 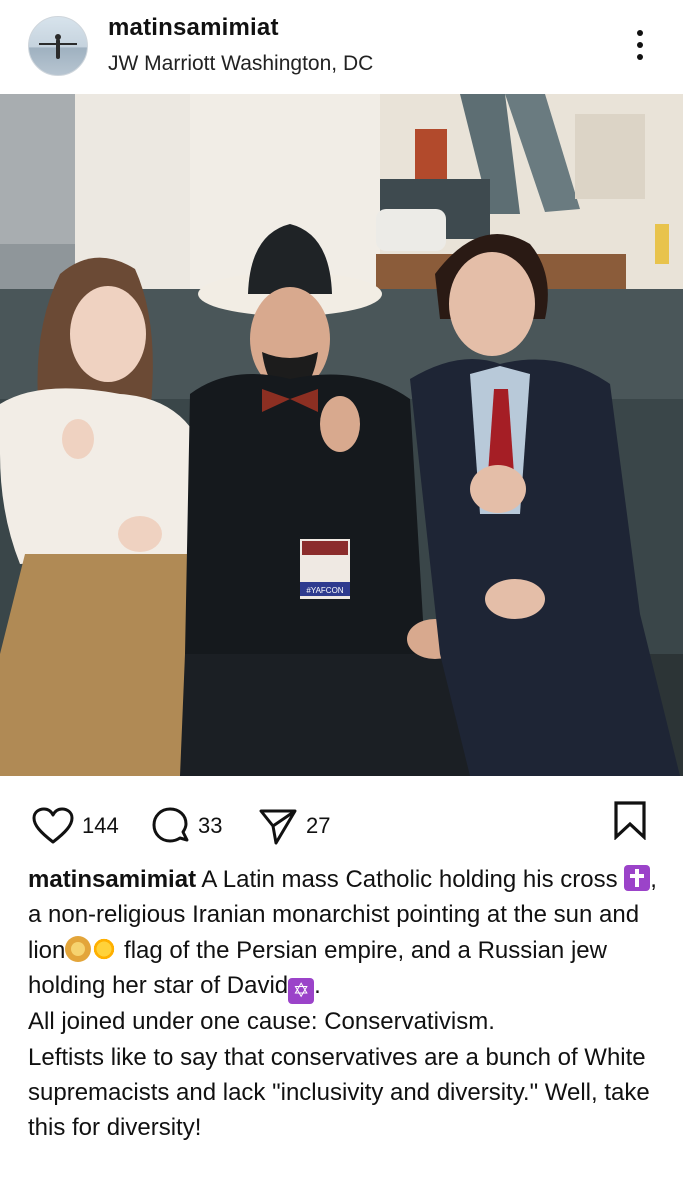 What do you see at coordinates (78, 948) in the screenshot?
I see `lion-face-emoji-icon` at bounding box center [78, 948].